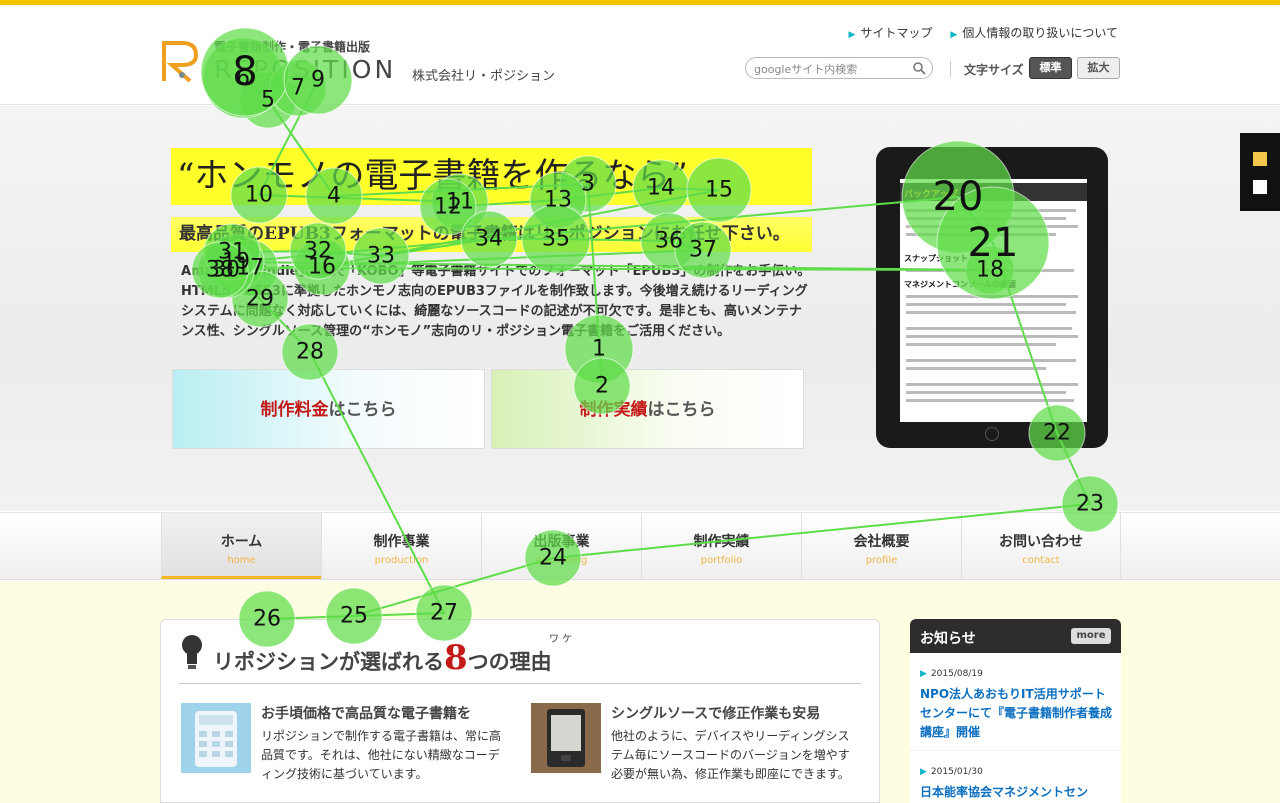 The width and height of the screenshot is (1280, 803). What do you see at coordinates (401, 560) in the screenshot?
I see `nav-sublabel: production` at bounding box center [401, 560].